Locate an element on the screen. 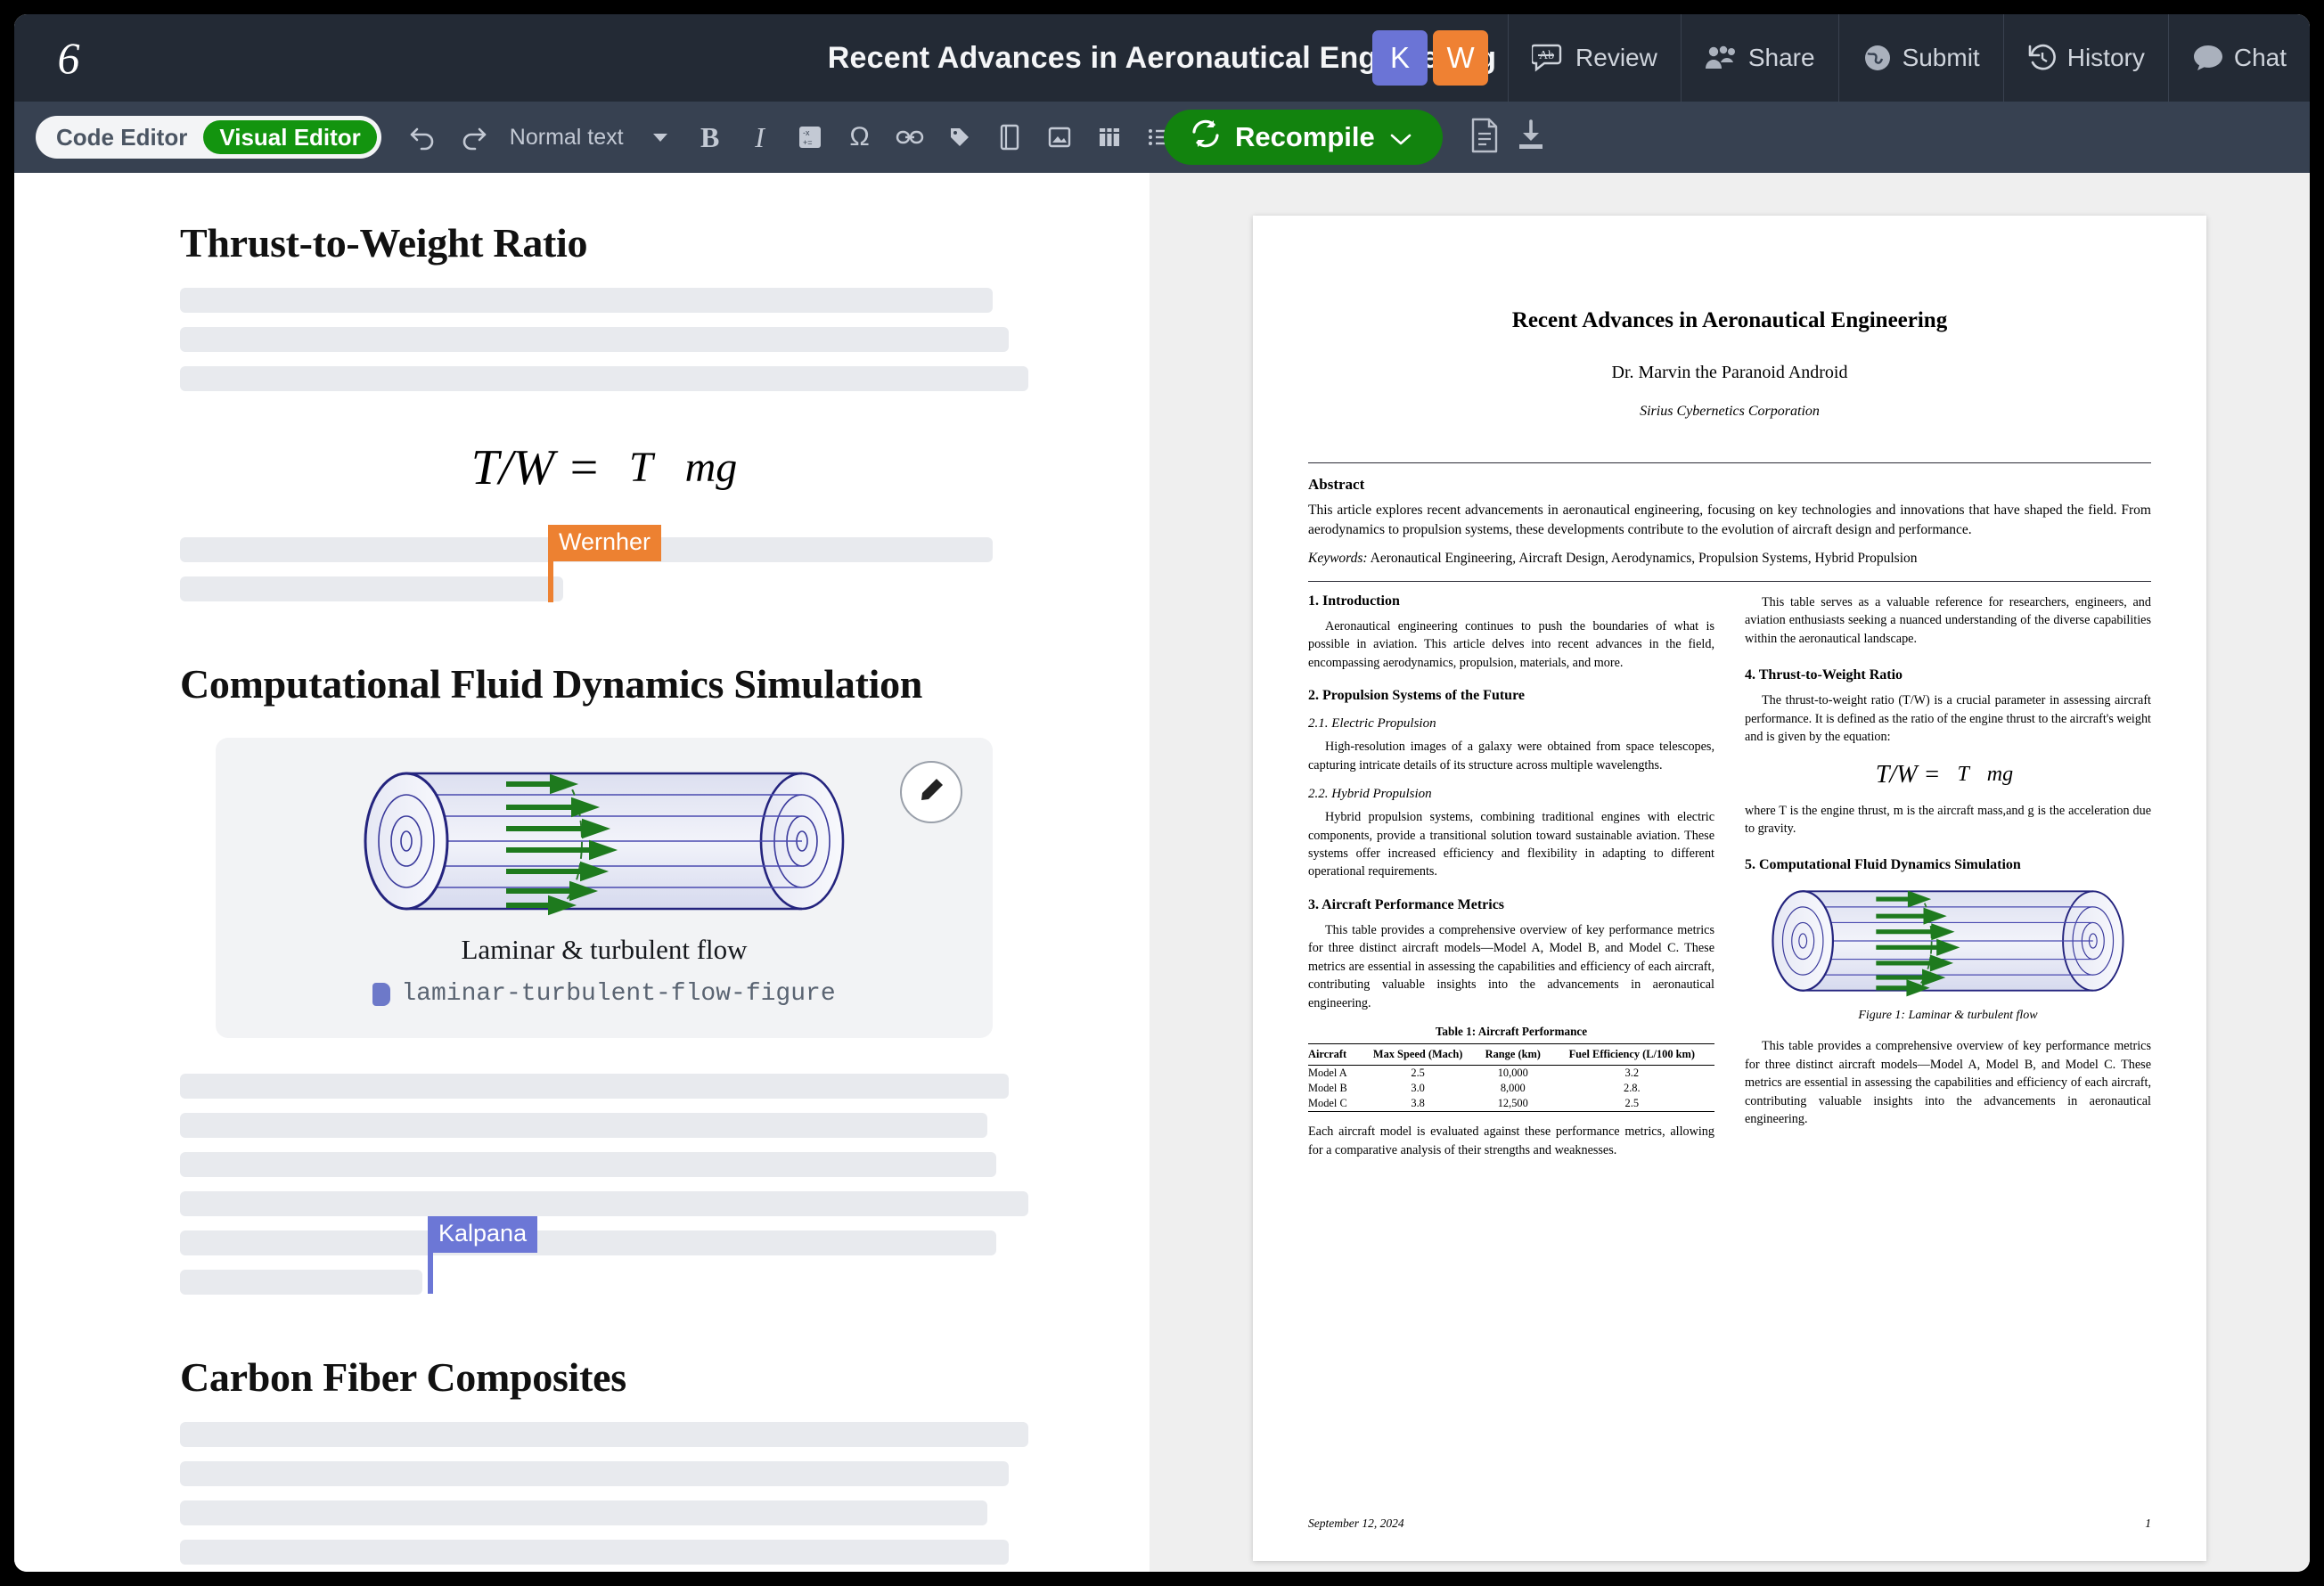 This screenshot has height=1586, width=2324. table-caption: Table 1: Aircraft Performance is located at coordinates (1511, 1032).